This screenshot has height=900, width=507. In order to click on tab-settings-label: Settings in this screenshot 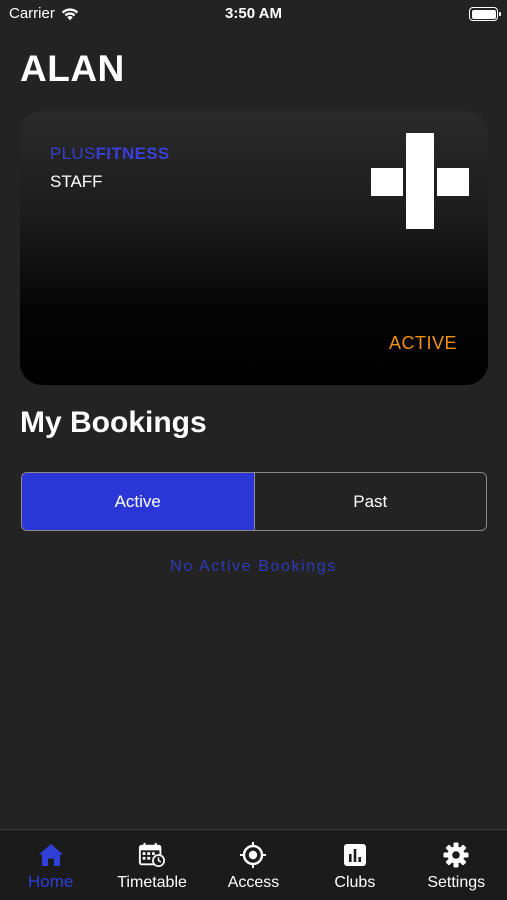, I will do `click(456, 882)`.